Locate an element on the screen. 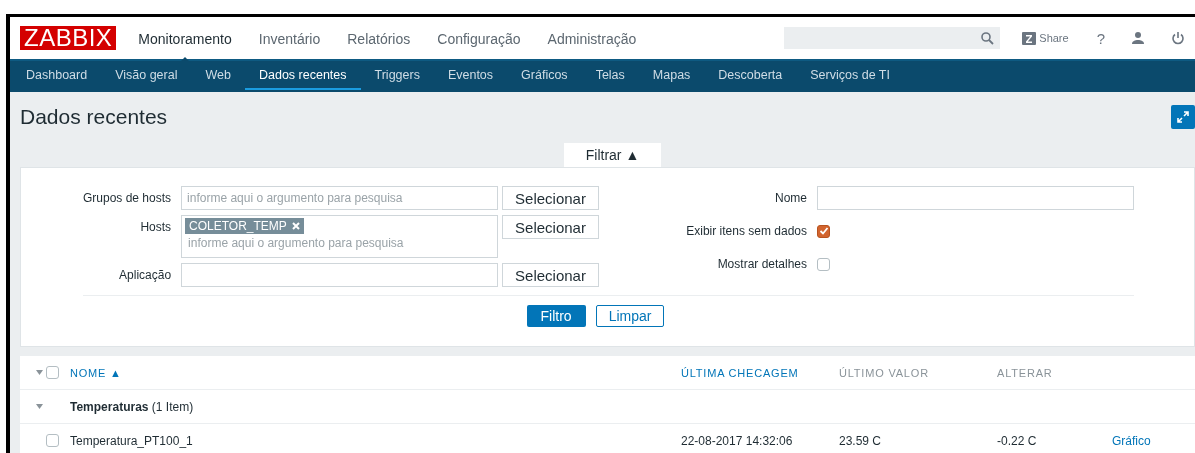 The image size is (1195, 453). column-header: ALTERAR is located at coordinates (1025, 372).